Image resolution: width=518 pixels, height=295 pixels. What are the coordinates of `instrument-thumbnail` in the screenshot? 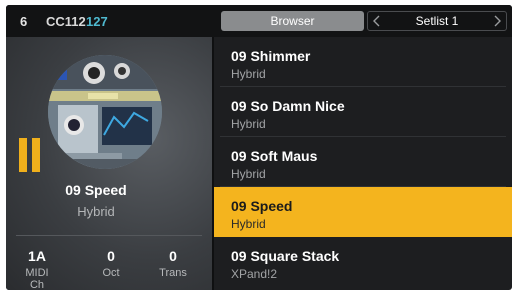 It's located at (105, 112).